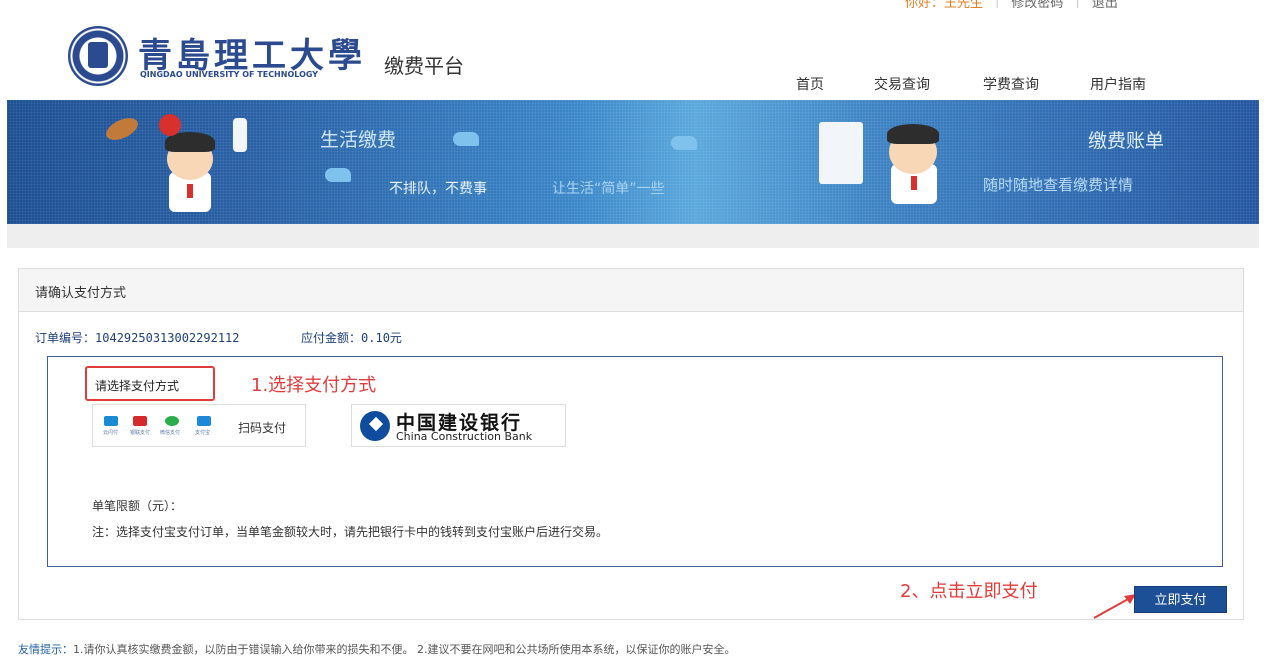  I want to click on platform-title: 缴费平台, so click(424, 66).